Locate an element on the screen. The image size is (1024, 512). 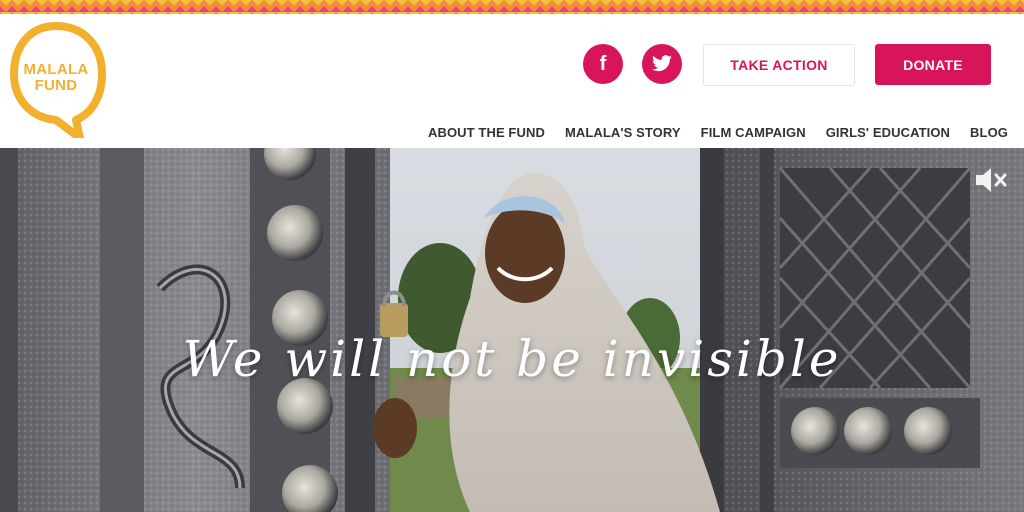
speaker-muted-icon is located at coordinates (991, 180).